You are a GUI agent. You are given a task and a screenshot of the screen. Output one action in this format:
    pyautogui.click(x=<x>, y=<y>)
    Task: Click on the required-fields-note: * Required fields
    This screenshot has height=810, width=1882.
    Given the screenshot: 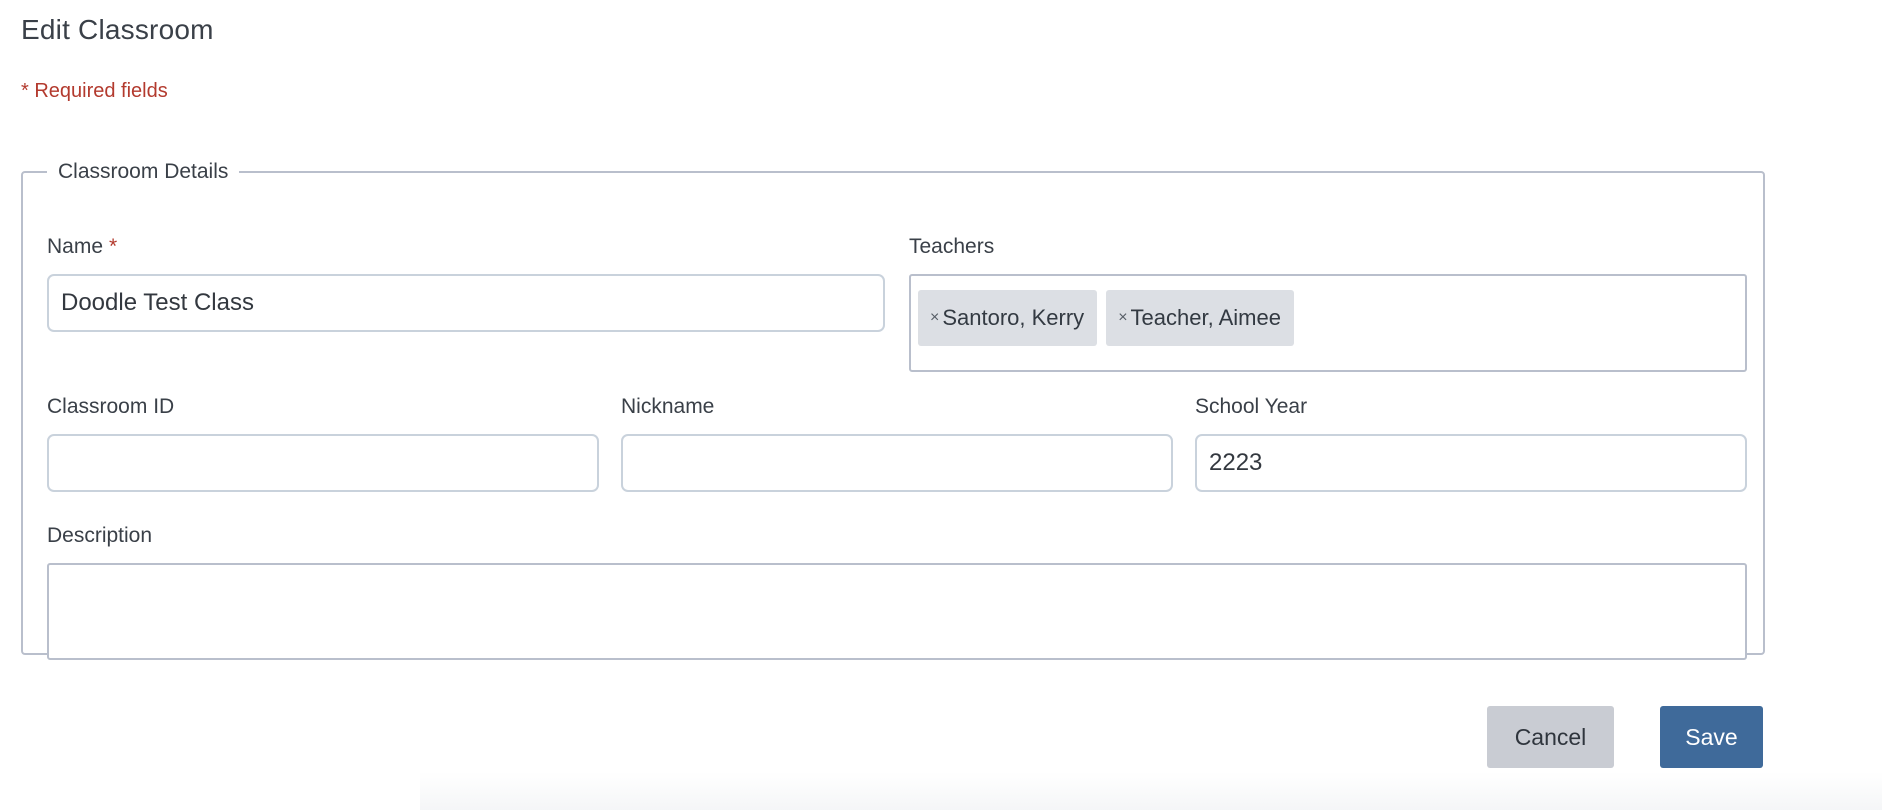 What is the action you would take?
    pyautogui.click(x=94, y=91)
    